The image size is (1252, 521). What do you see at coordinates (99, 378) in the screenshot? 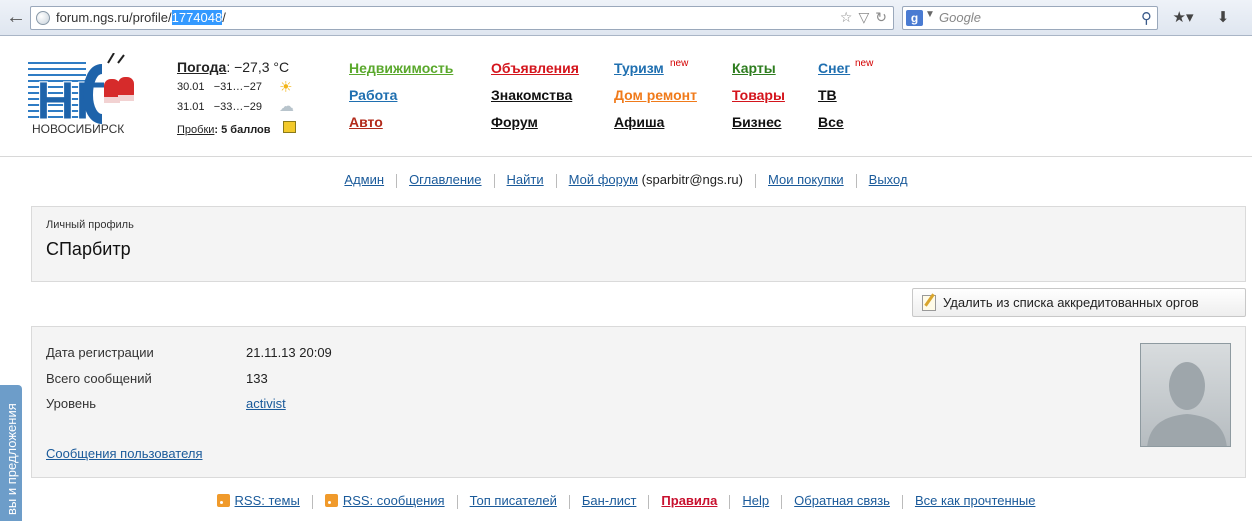
I see `posts-count-label: Всего сообщений` at bounding box center [99, 378].